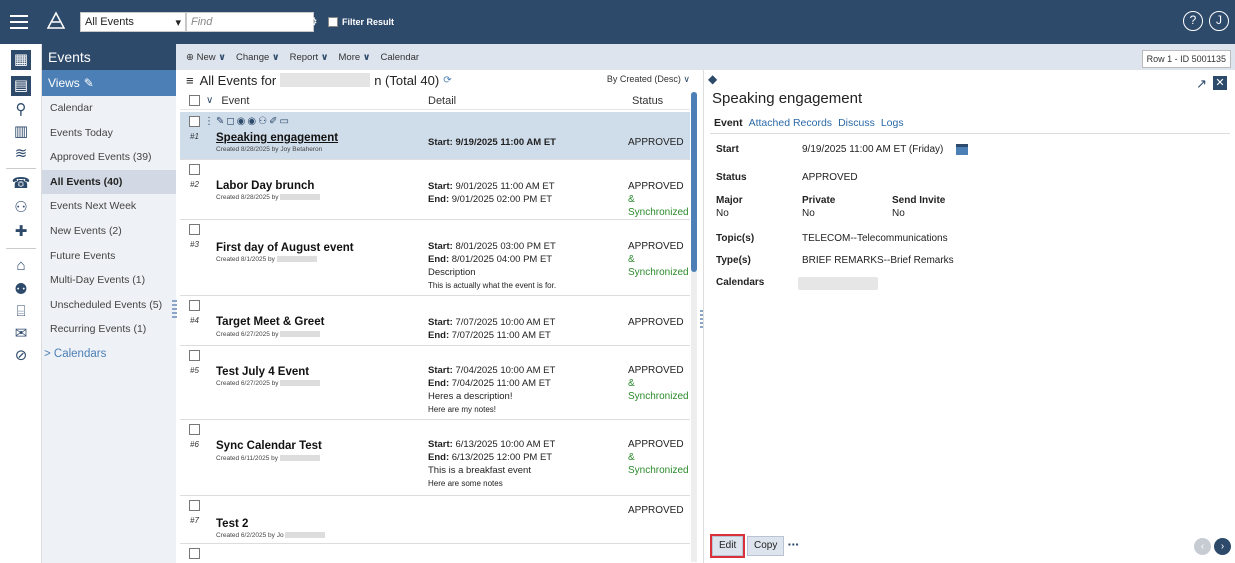 Image resolution: width=1235 pixels, height=563 pixels. I want to click on event-created-text: Created 8/1/2025 by, so click(245, 259).